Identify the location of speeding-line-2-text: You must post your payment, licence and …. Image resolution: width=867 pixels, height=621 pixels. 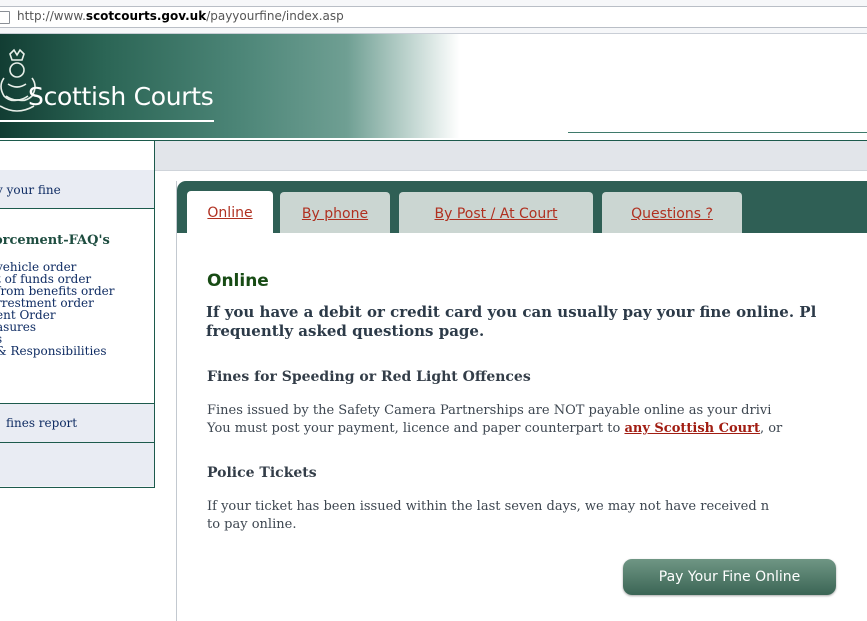
(416, 428).